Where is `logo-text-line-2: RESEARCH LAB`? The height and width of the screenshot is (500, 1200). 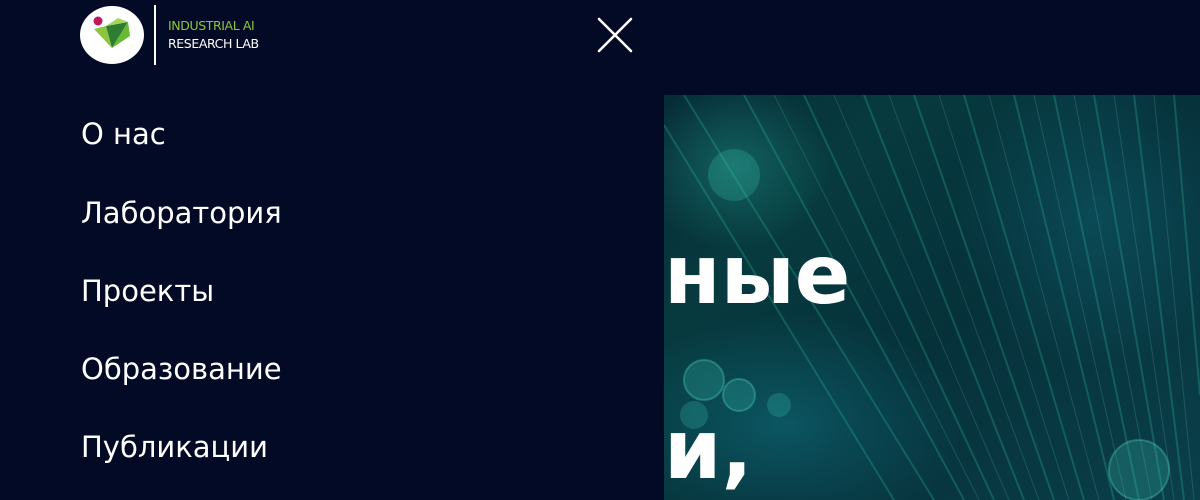
logo-text-line-2: RESEARCH LAB is located at coordinates (213, 43).